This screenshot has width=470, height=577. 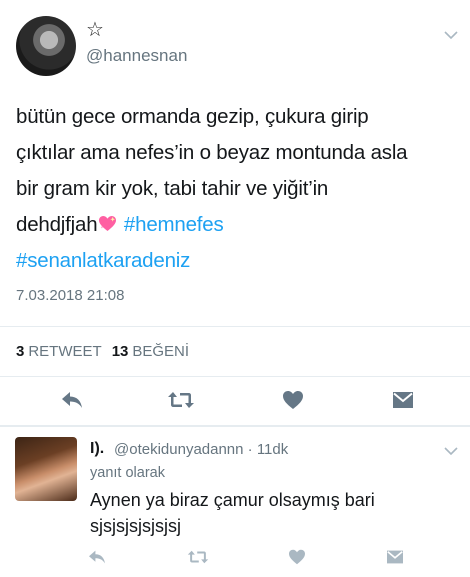 I want to click on tweet-timestamp: 7.03.2018 21:08, so click(x=70, y=295).